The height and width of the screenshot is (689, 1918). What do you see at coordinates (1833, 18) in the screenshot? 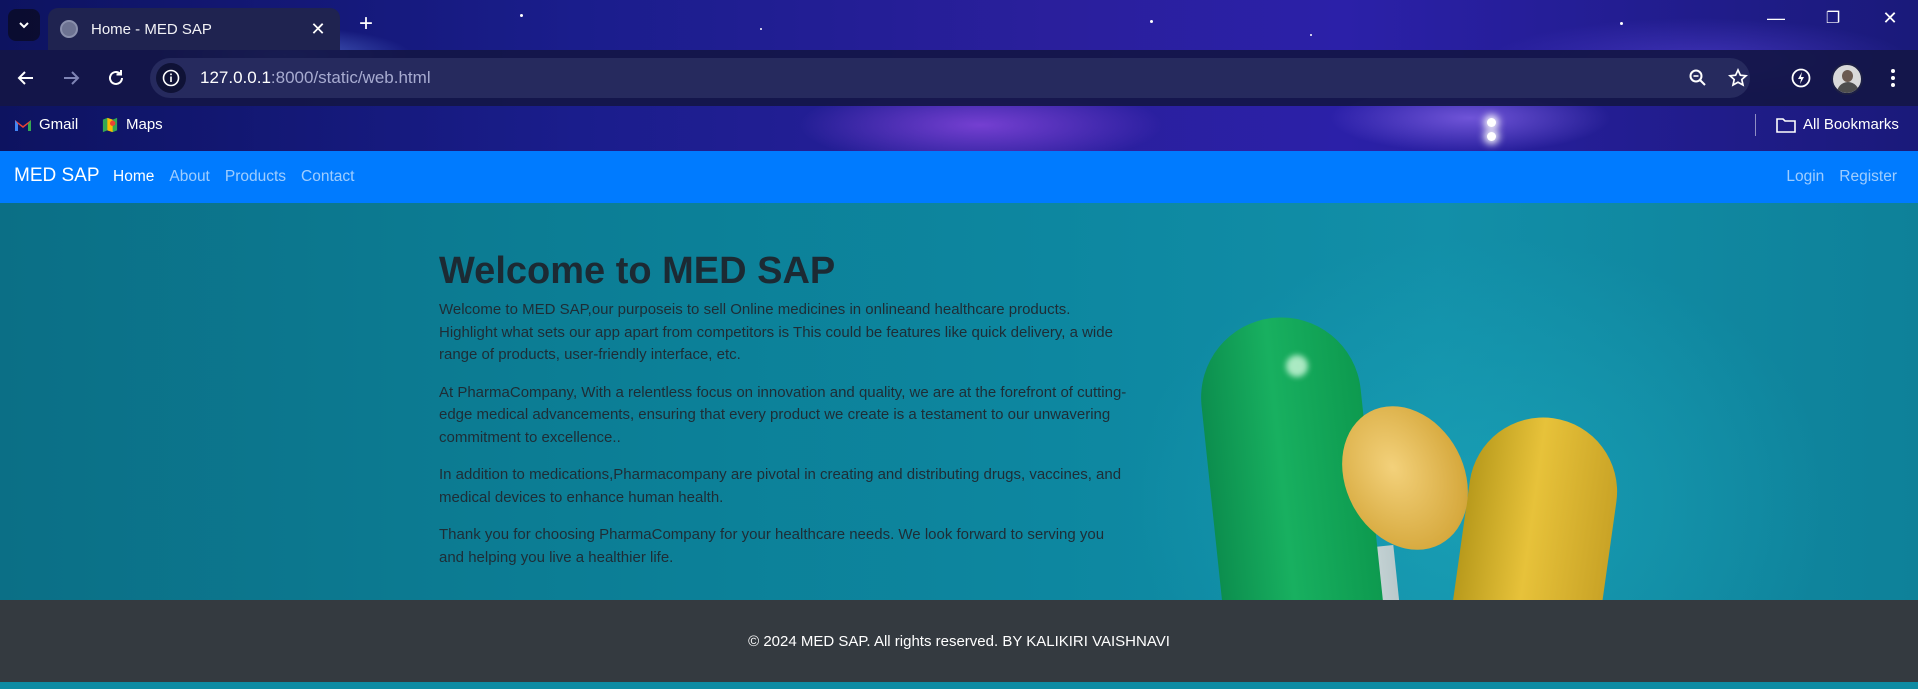
I see `restore-icon: ❐` at bounding box center [1833, 18].